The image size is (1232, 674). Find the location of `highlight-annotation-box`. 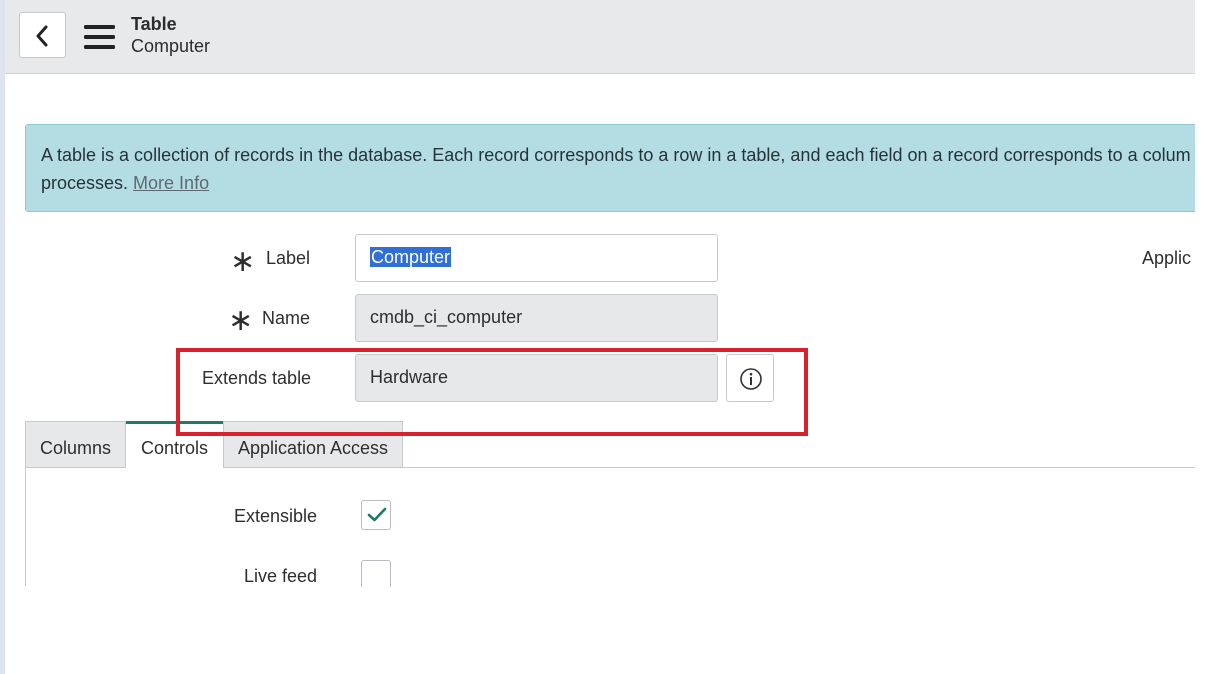

highlight-annotation-box is located at coordinates (492, 392).